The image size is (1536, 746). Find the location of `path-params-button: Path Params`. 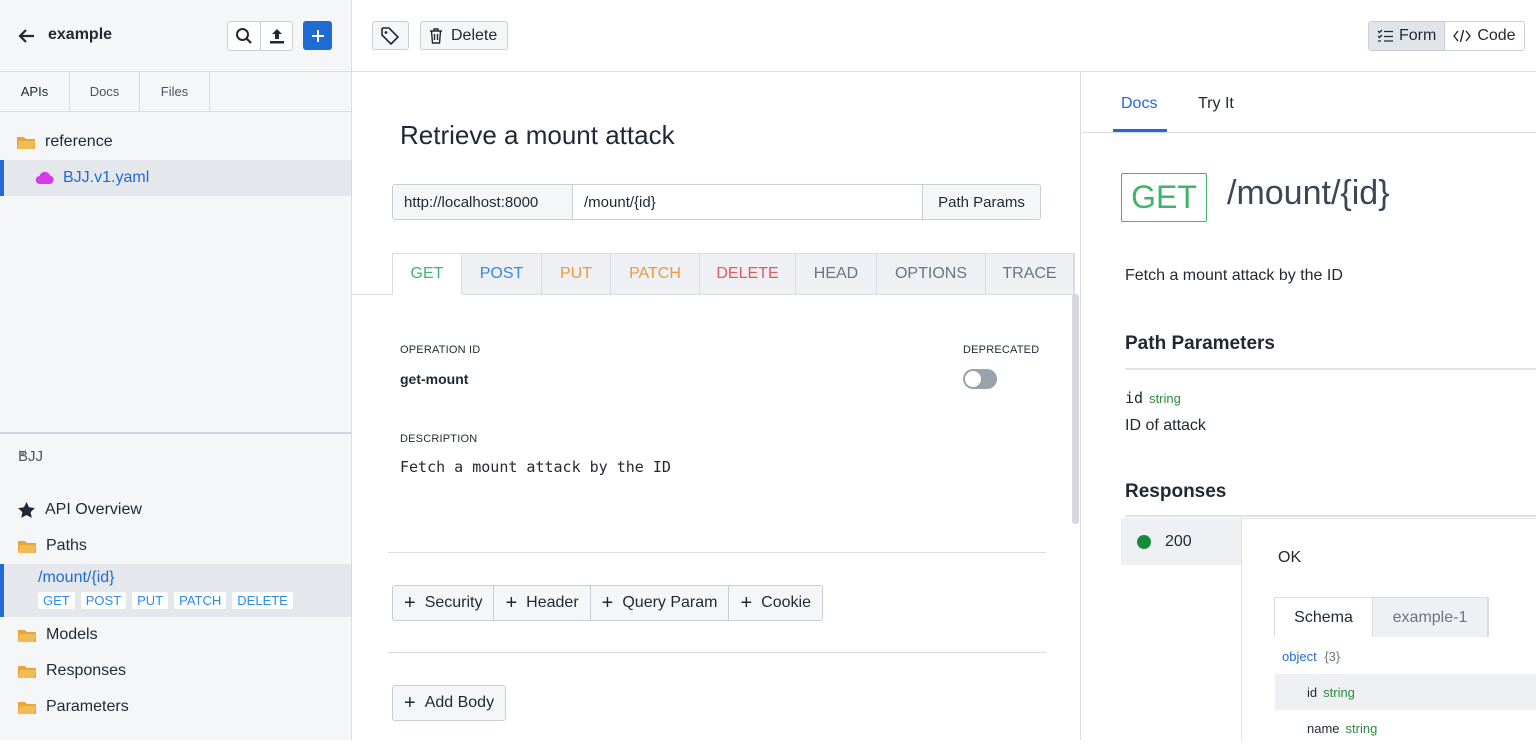

path-params-button: Path Params is located at coordinates (981, 202).